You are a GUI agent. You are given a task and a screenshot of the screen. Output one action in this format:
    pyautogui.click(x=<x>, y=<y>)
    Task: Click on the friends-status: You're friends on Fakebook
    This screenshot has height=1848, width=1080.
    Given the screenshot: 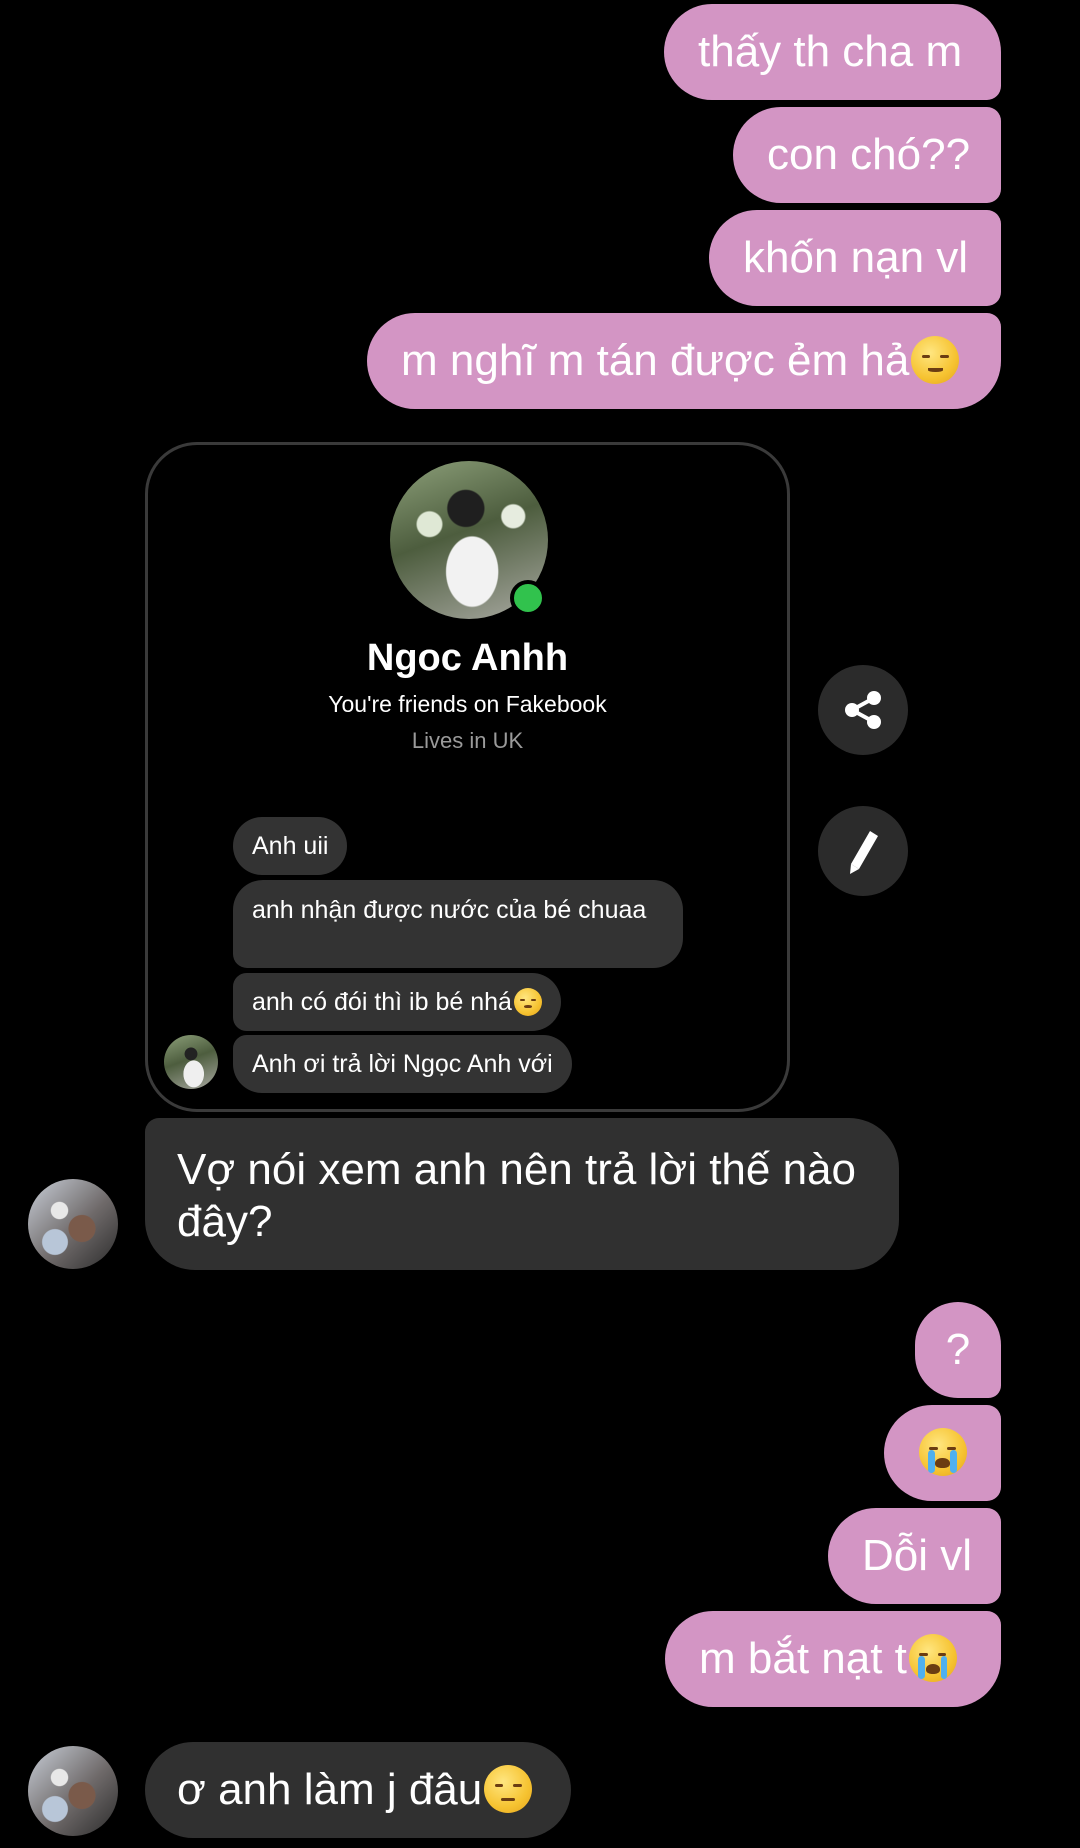 What is the action you would take?
    pyautogui.click(x=467, y=704)
    